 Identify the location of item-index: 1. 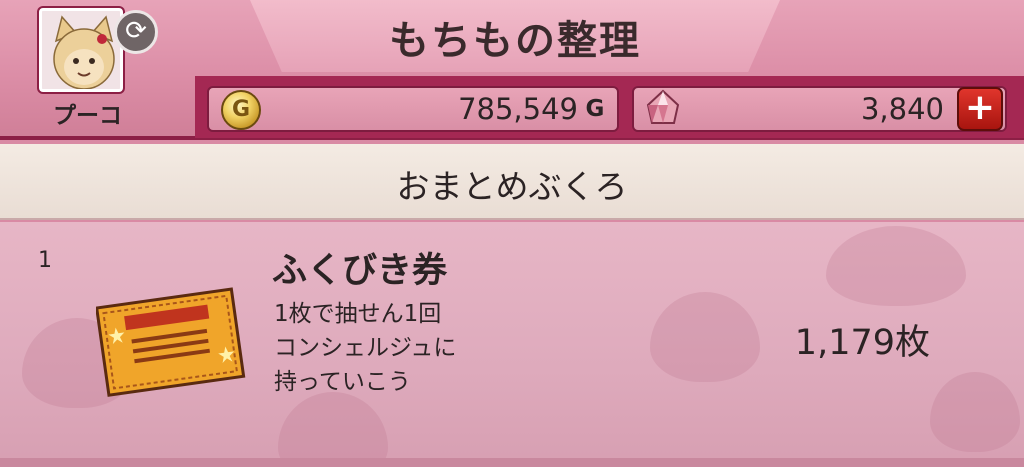
(45, 260).